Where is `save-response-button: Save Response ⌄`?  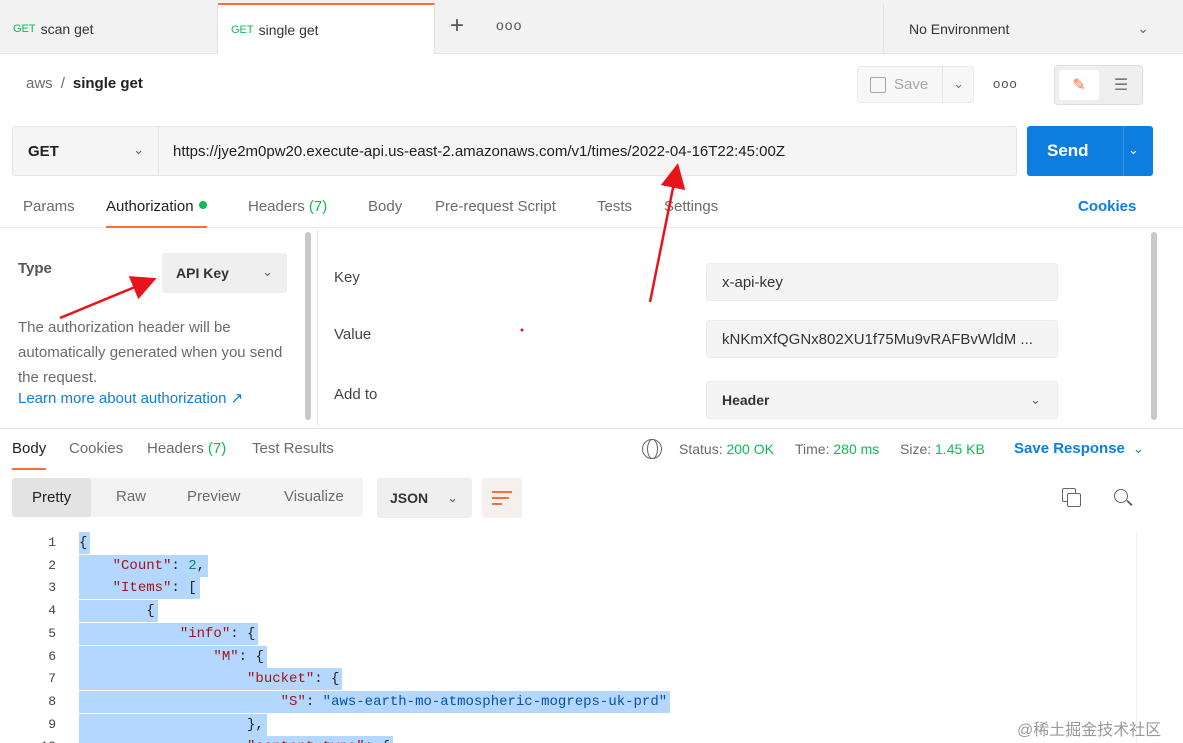 save-response-button: Save Response ⌄ is located at coordinates (1079, 448).